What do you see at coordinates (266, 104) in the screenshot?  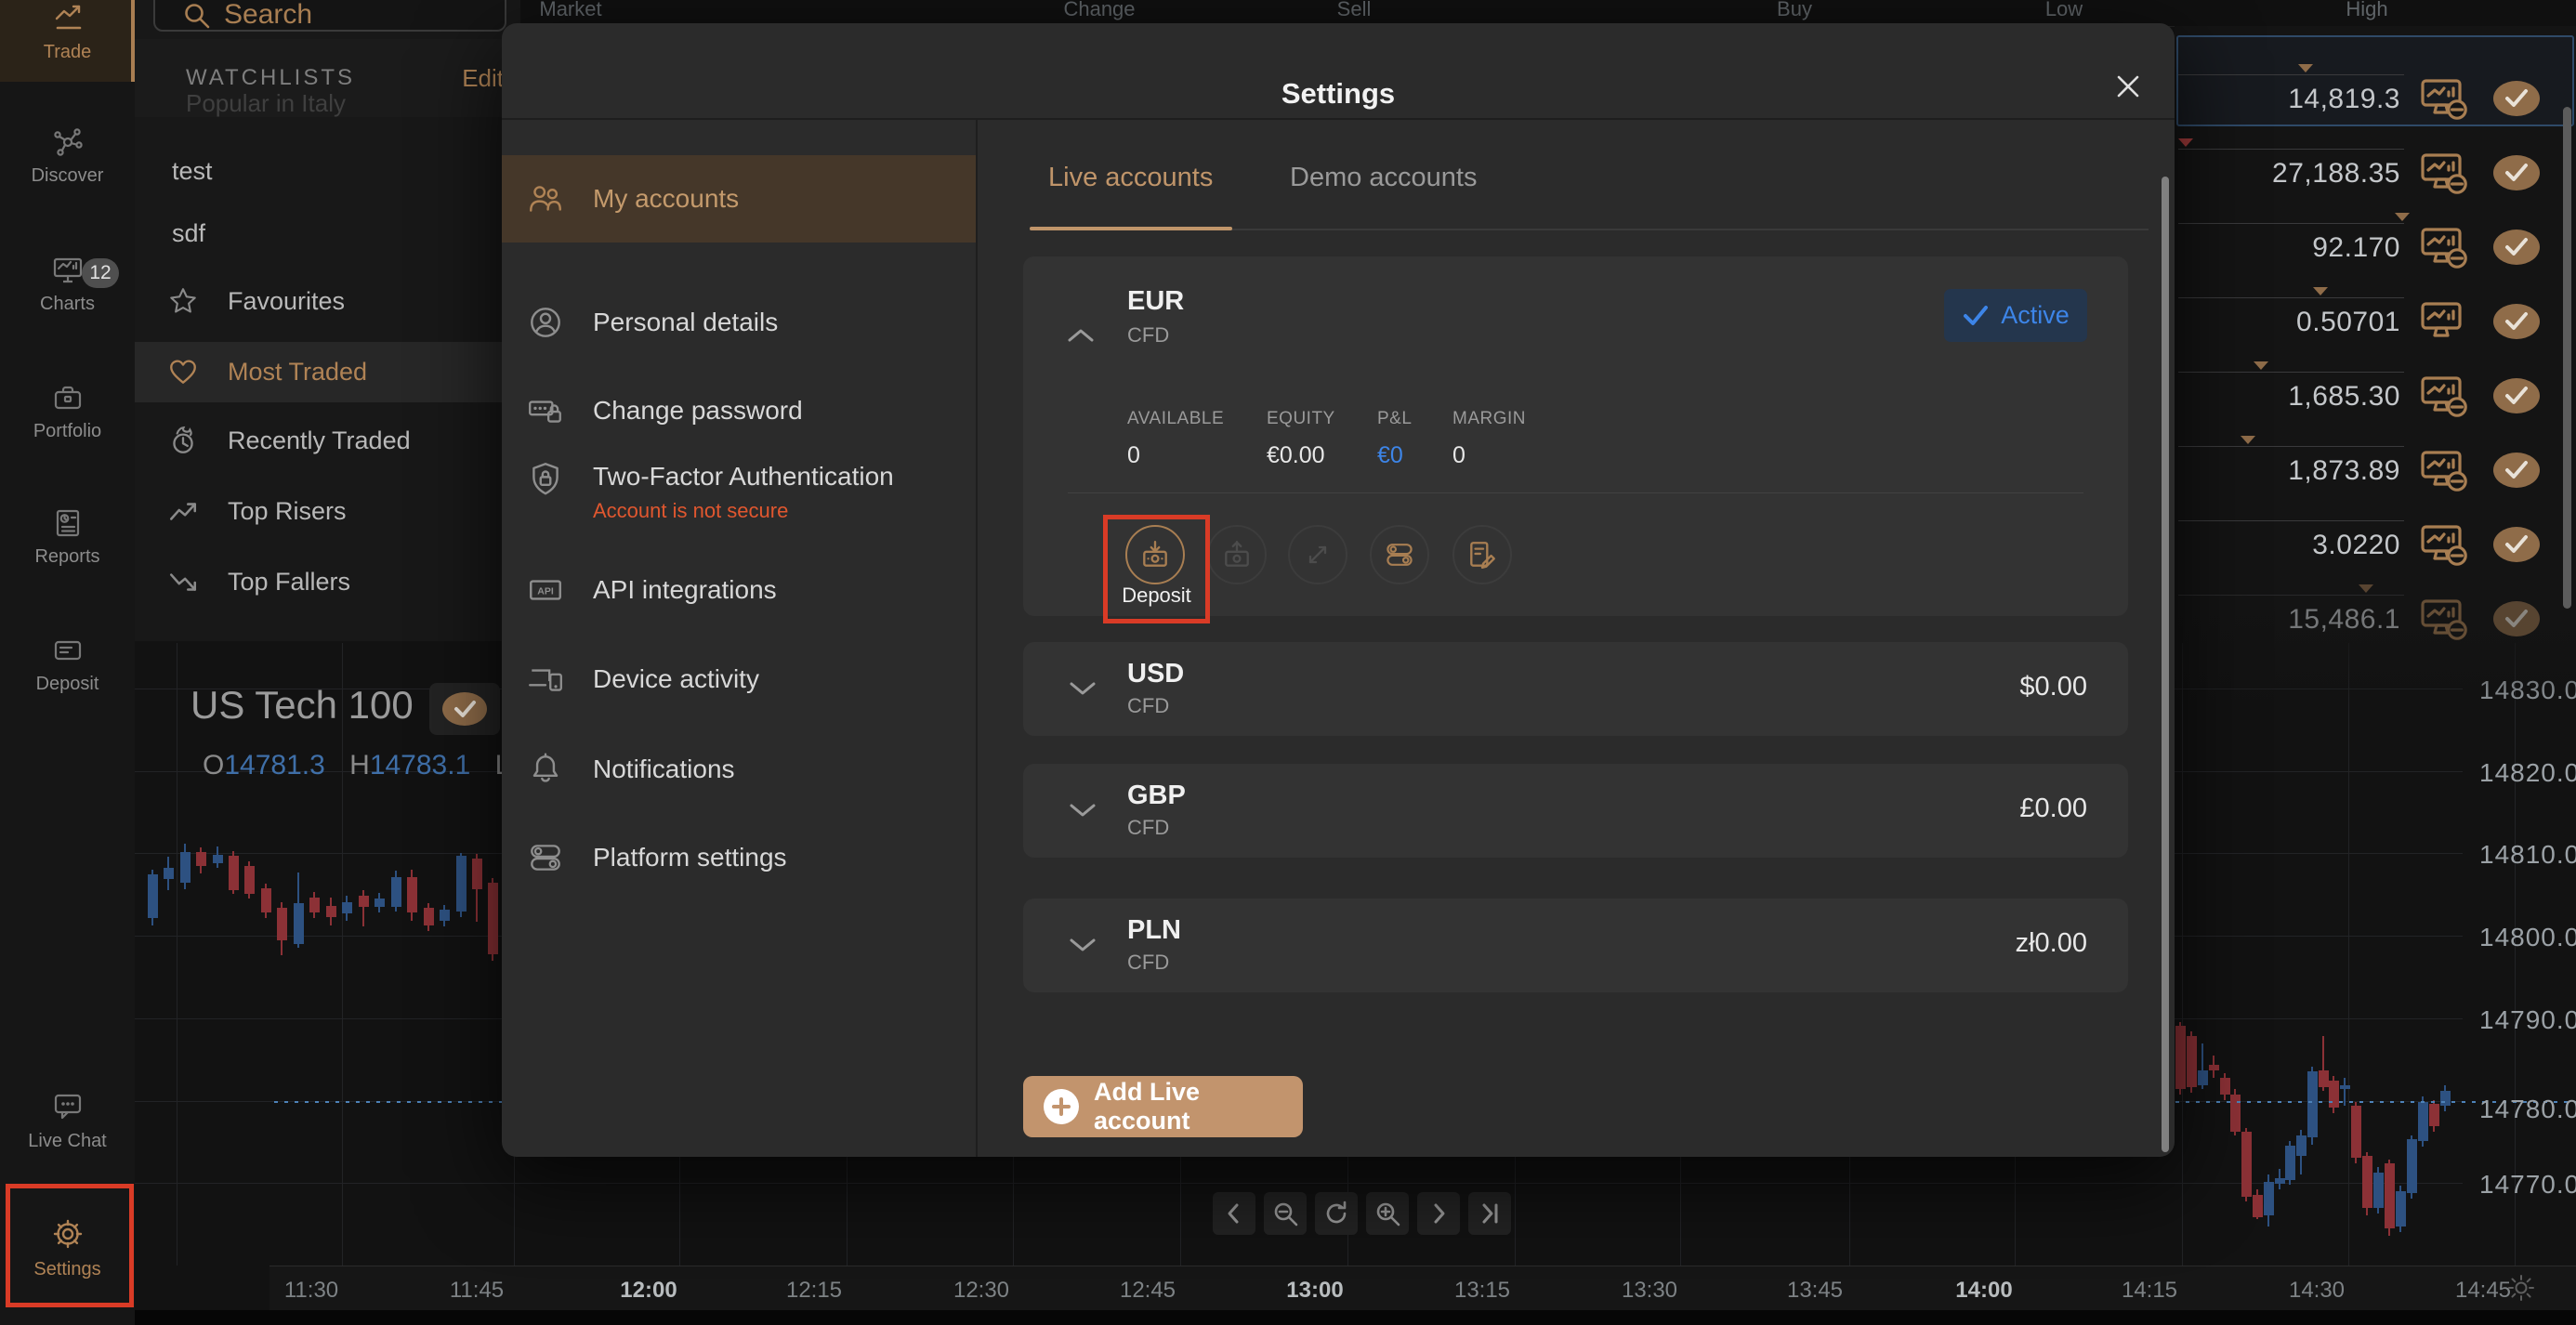 I see `watchlist-item-scrolled: Popular in Italy` at bounding box center [266, 104].